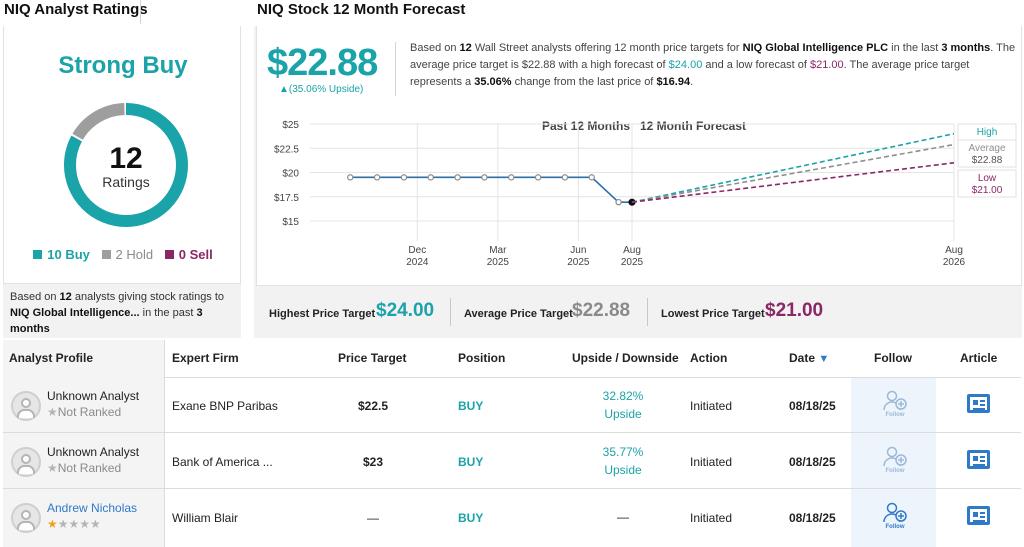 The image size is (1024, 547). Describe the element at coordinates (417, 262) in the screenshot. I see `x-tick-label: 2024` at that location.